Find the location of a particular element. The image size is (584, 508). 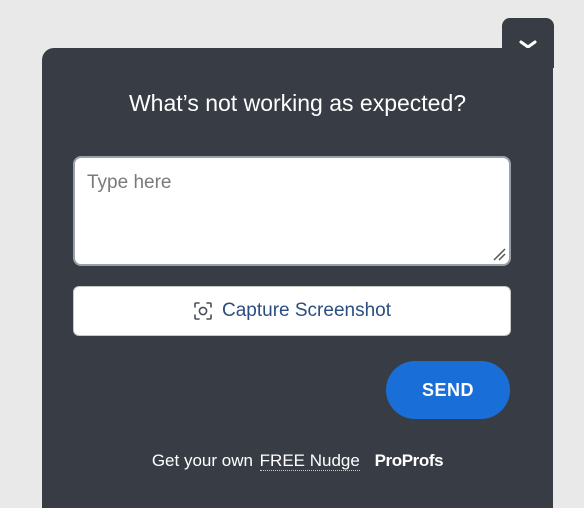

footer-promo: Get your own FREE Nudge ProProfs is located at coordinates (297, 461).